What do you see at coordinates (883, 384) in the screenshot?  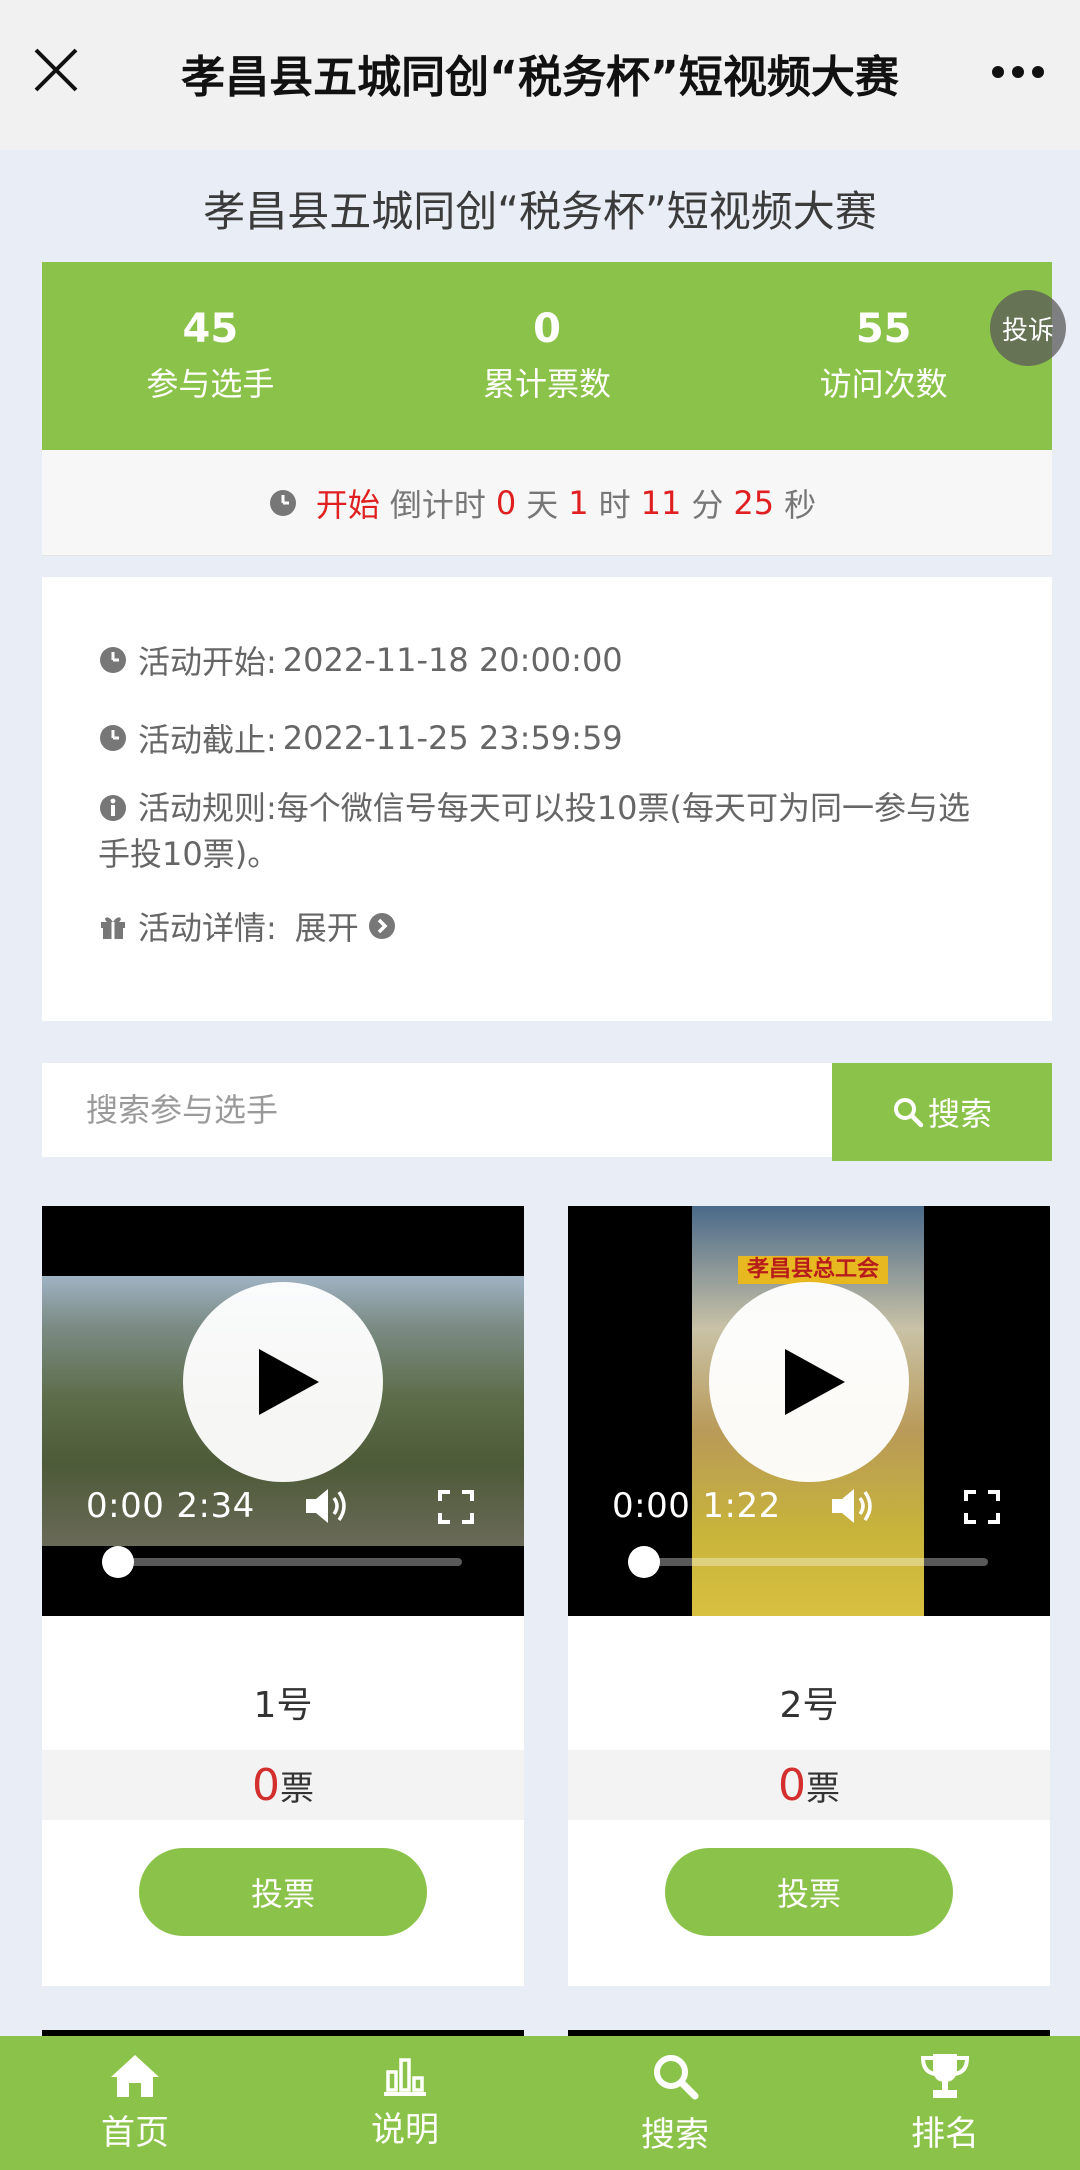 I see `stat-visits-label: 访问次数` at bounding box center [883, 384].